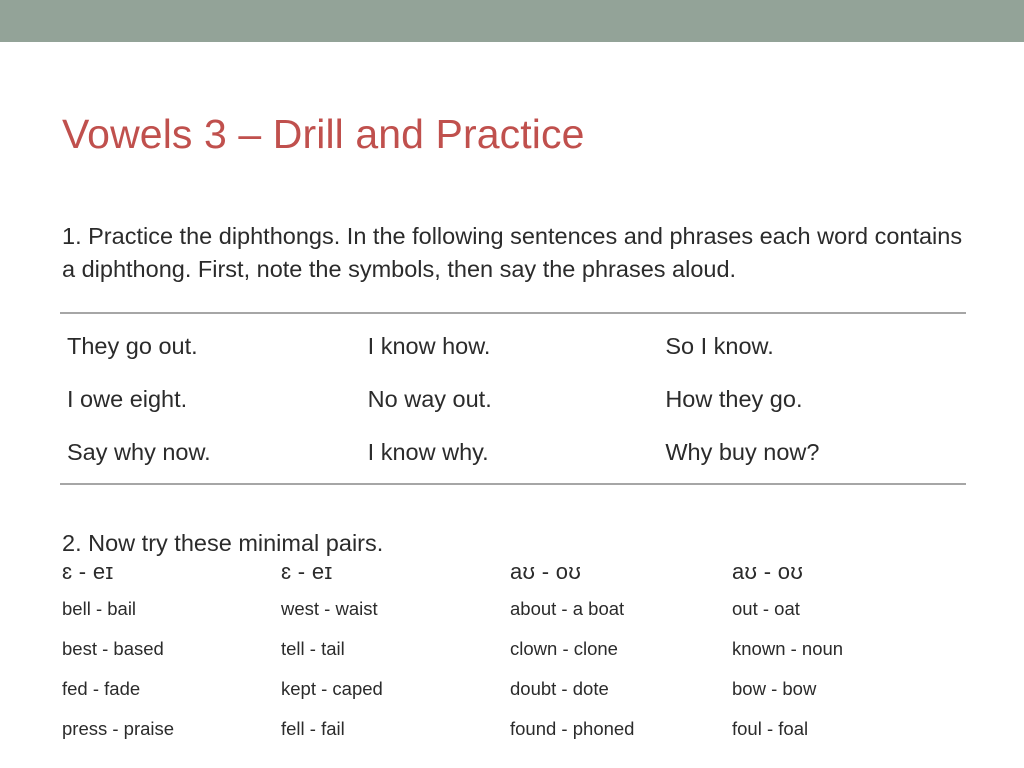 This screenshot has height=768, width=1024. What do you see at coordinates (101, 688) in the screenshot?
I see `list-item: fed - fade` at bounding box center [101, 688].